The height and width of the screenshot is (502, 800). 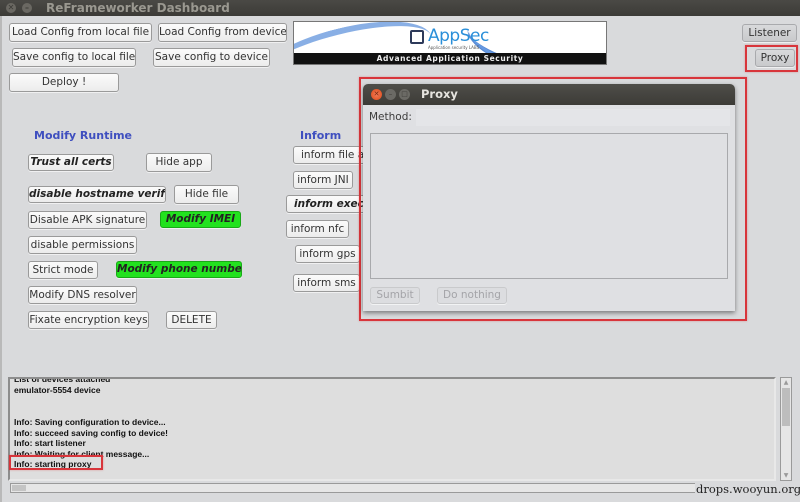 I want to click on console-line: emulator-5554 device, so click(x=57, y=390).